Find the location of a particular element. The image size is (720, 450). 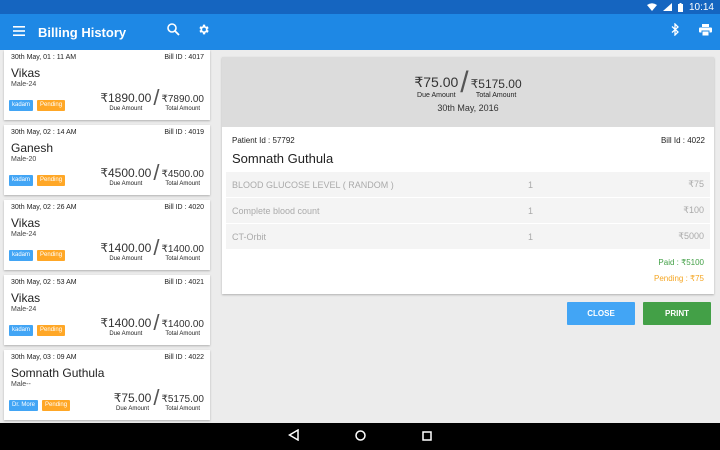

item-description: CT-Orbit is located at coordinates (249, 236).